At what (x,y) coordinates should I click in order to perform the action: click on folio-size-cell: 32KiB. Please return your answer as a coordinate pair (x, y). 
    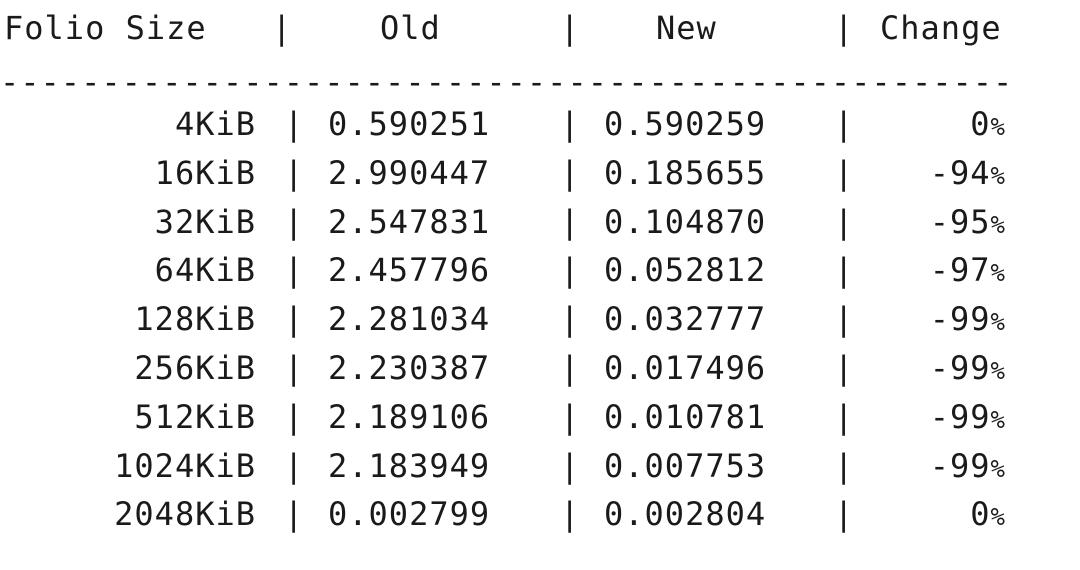
    Looking at the image, I should click on (205, 221).